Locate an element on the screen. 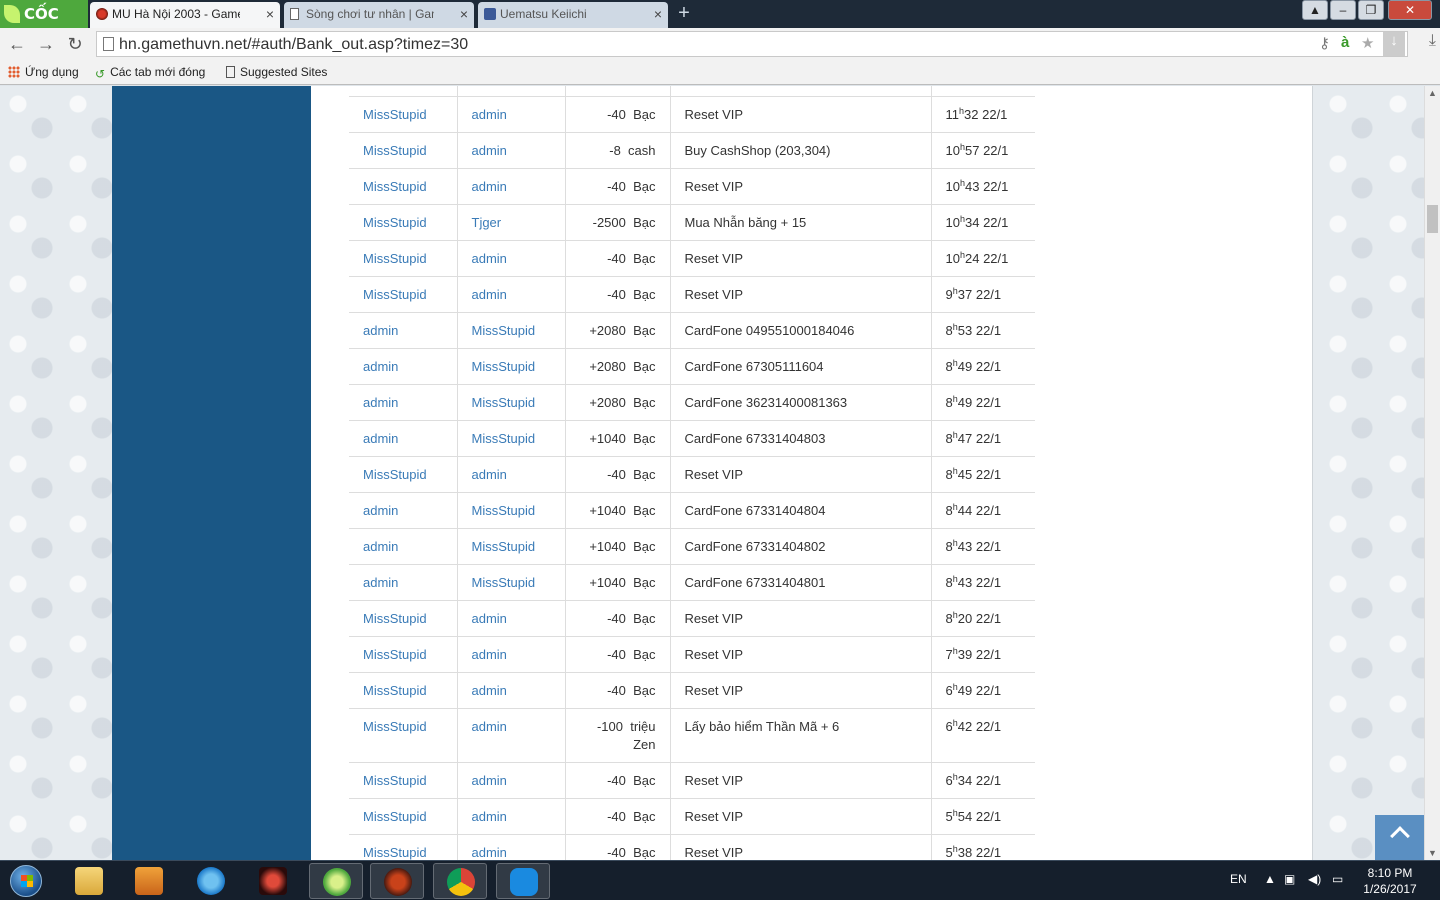 This screenshot has height=900, width=1440. description-cell: Buy CashShop (203,304) is located at coordinates (801, 150).